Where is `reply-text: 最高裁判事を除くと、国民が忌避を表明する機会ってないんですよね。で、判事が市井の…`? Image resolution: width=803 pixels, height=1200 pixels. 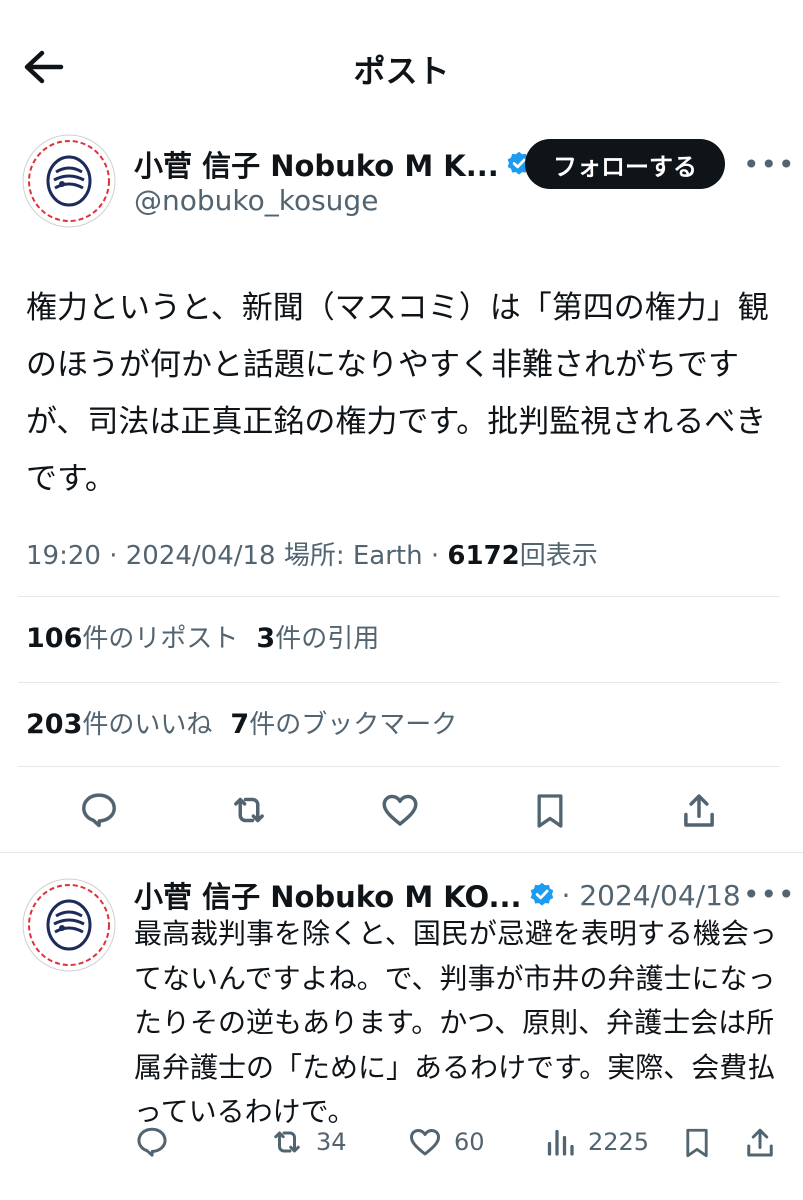 reply-text: 最高裁判事を除くと、国民が忌避を表明する機会ってないんですよね。で、判事が市井の… is located at coordinates (455, 1022).